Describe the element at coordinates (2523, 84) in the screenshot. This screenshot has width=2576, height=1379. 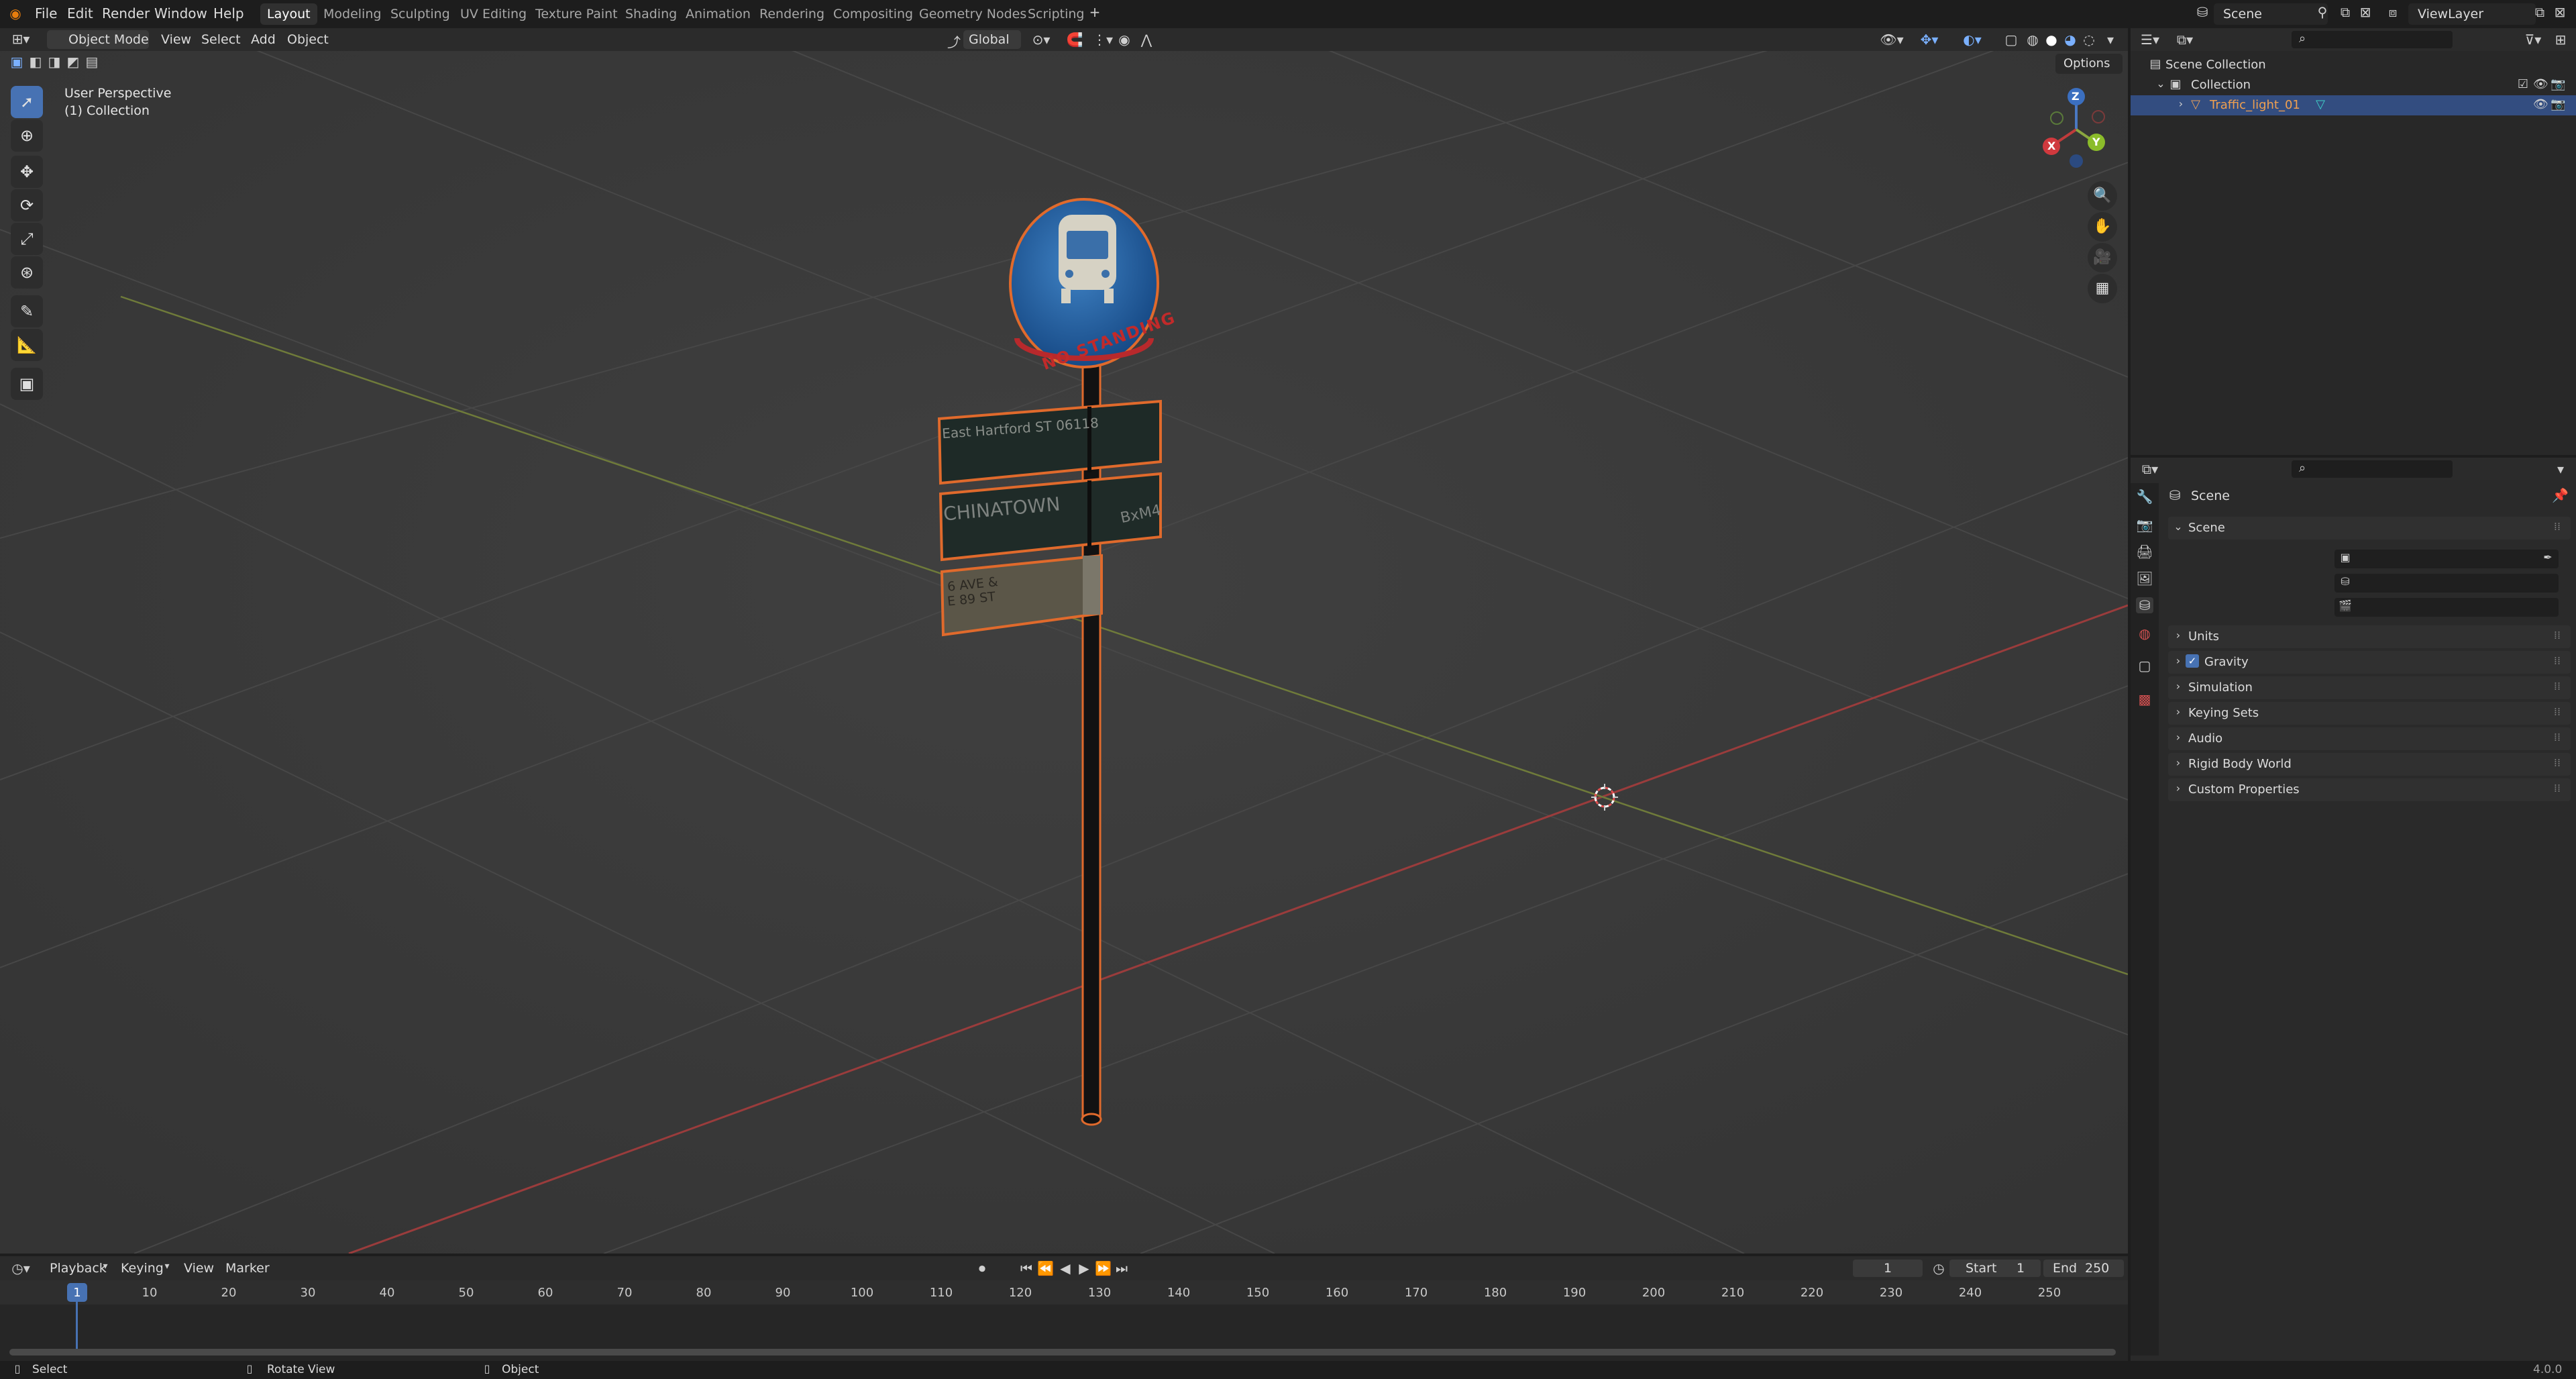
I see `exclude-checkbox-icon: ☑` at that location.